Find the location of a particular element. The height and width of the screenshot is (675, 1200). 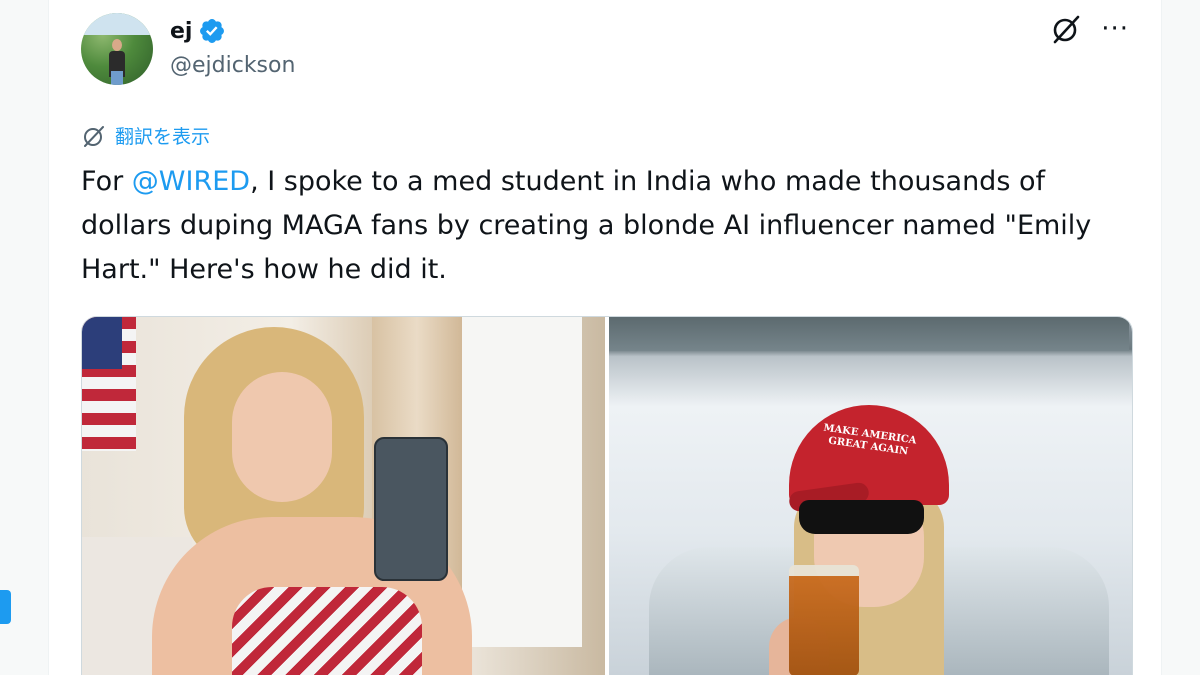

beer-glass is located at coordinates (824, 620).